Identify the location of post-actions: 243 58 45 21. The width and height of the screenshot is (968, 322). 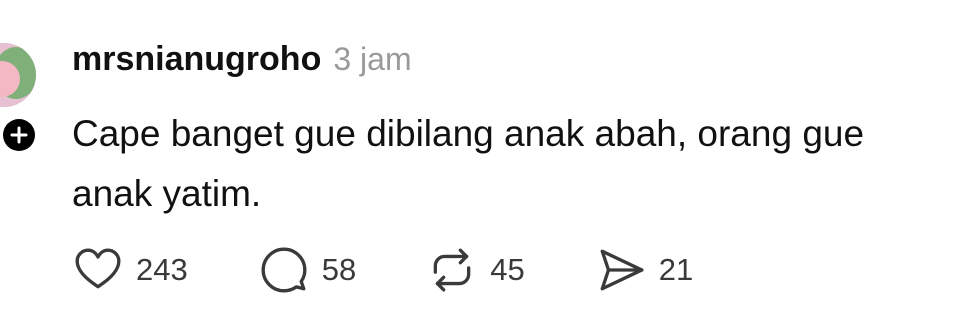
(382, 270).